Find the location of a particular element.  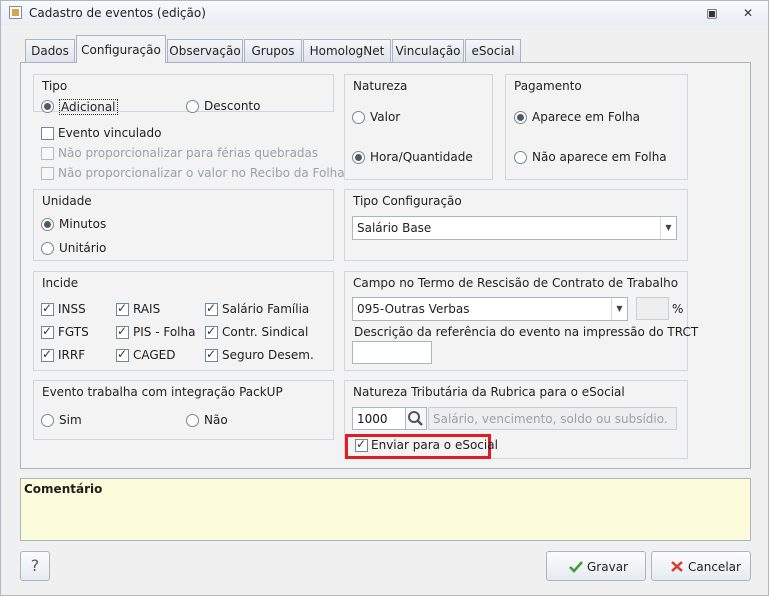

recibo-folha-checkbox is located at coordinates (47, 173).